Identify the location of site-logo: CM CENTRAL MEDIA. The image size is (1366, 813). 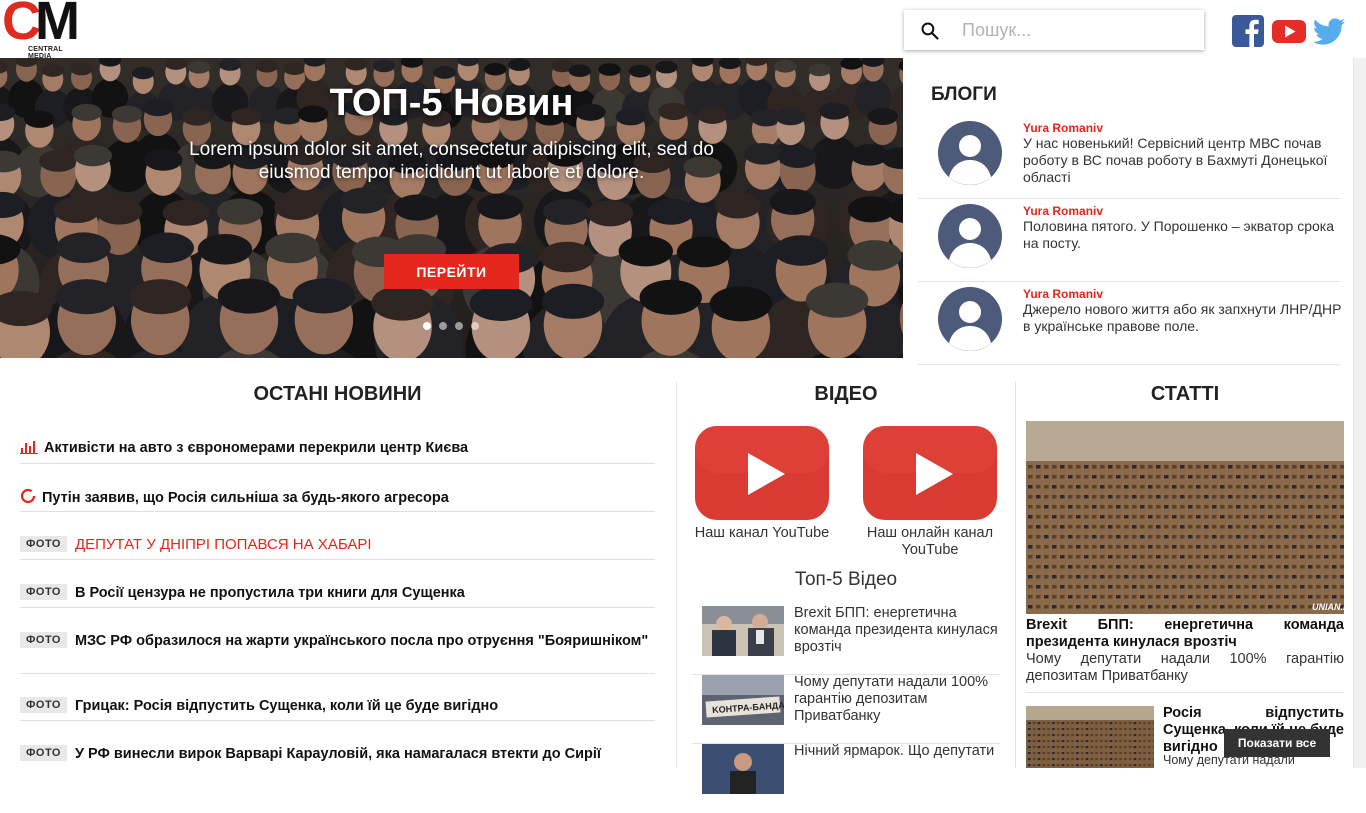
(43, 30).